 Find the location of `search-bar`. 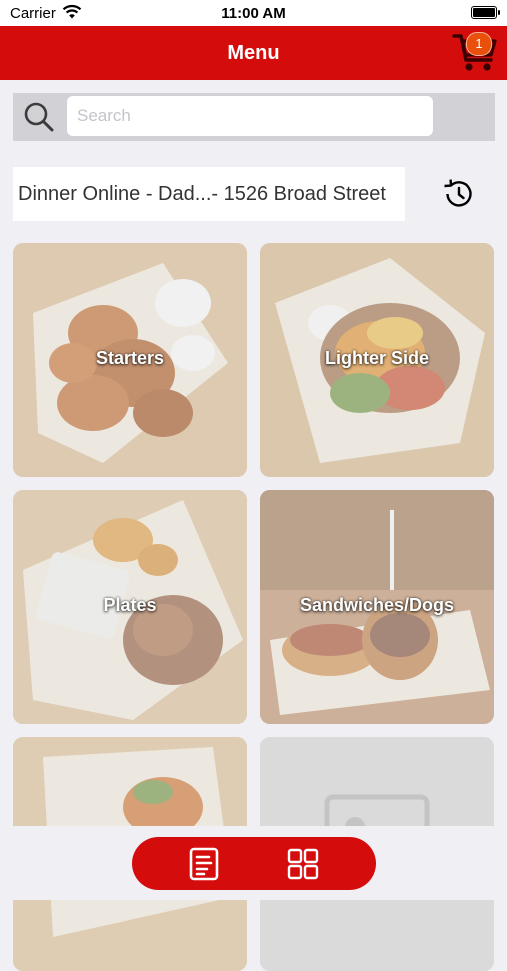

search-bar is located at coordinates (254, 117).